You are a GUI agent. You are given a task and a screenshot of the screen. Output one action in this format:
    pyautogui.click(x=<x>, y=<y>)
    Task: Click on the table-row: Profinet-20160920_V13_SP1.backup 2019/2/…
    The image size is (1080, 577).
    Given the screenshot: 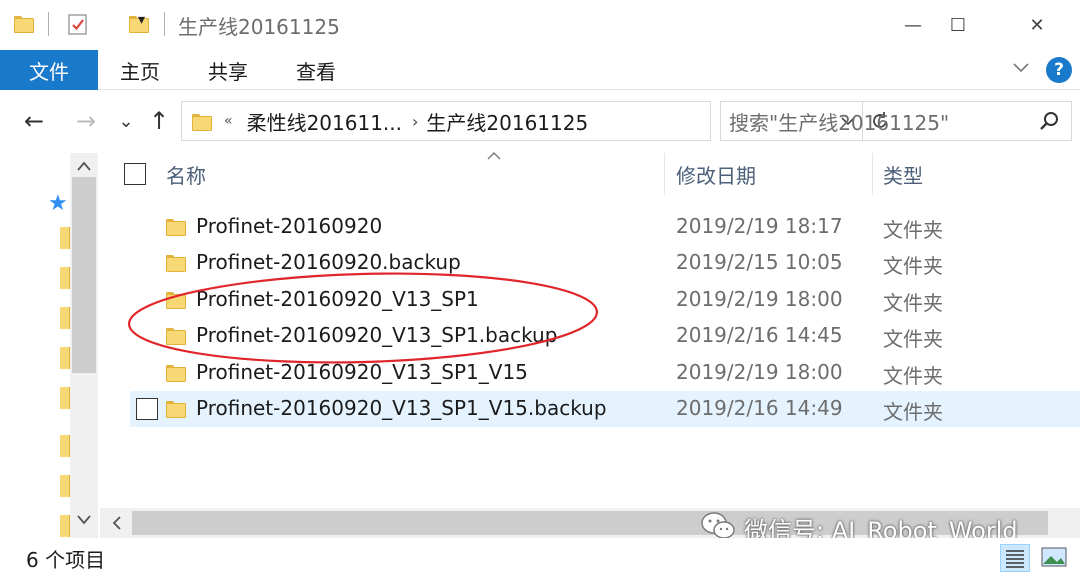 What is the action you would take?
    pyautogui.click(x=605, y=336)
    